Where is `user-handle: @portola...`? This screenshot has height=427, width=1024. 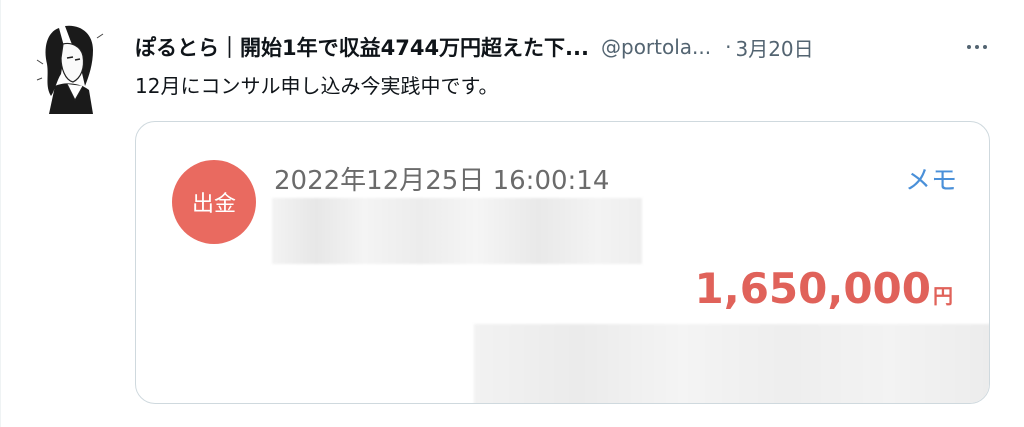 user-handle: @portola... is located at coordinates (656, 47).